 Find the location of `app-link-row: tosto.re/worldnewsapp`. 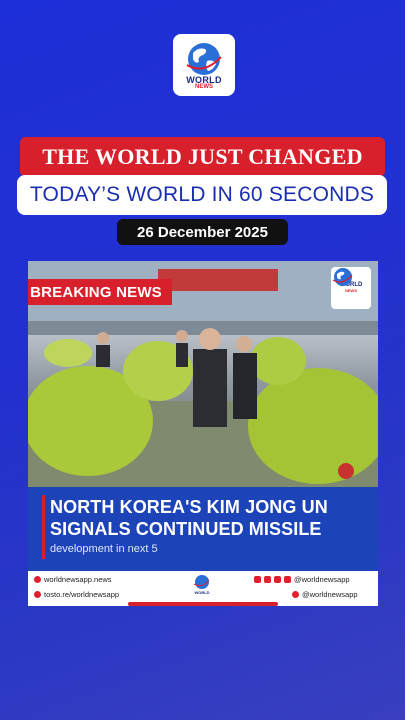

app-link-row: tosto.re/worldnewsapp is located at coordinates (76, 594).